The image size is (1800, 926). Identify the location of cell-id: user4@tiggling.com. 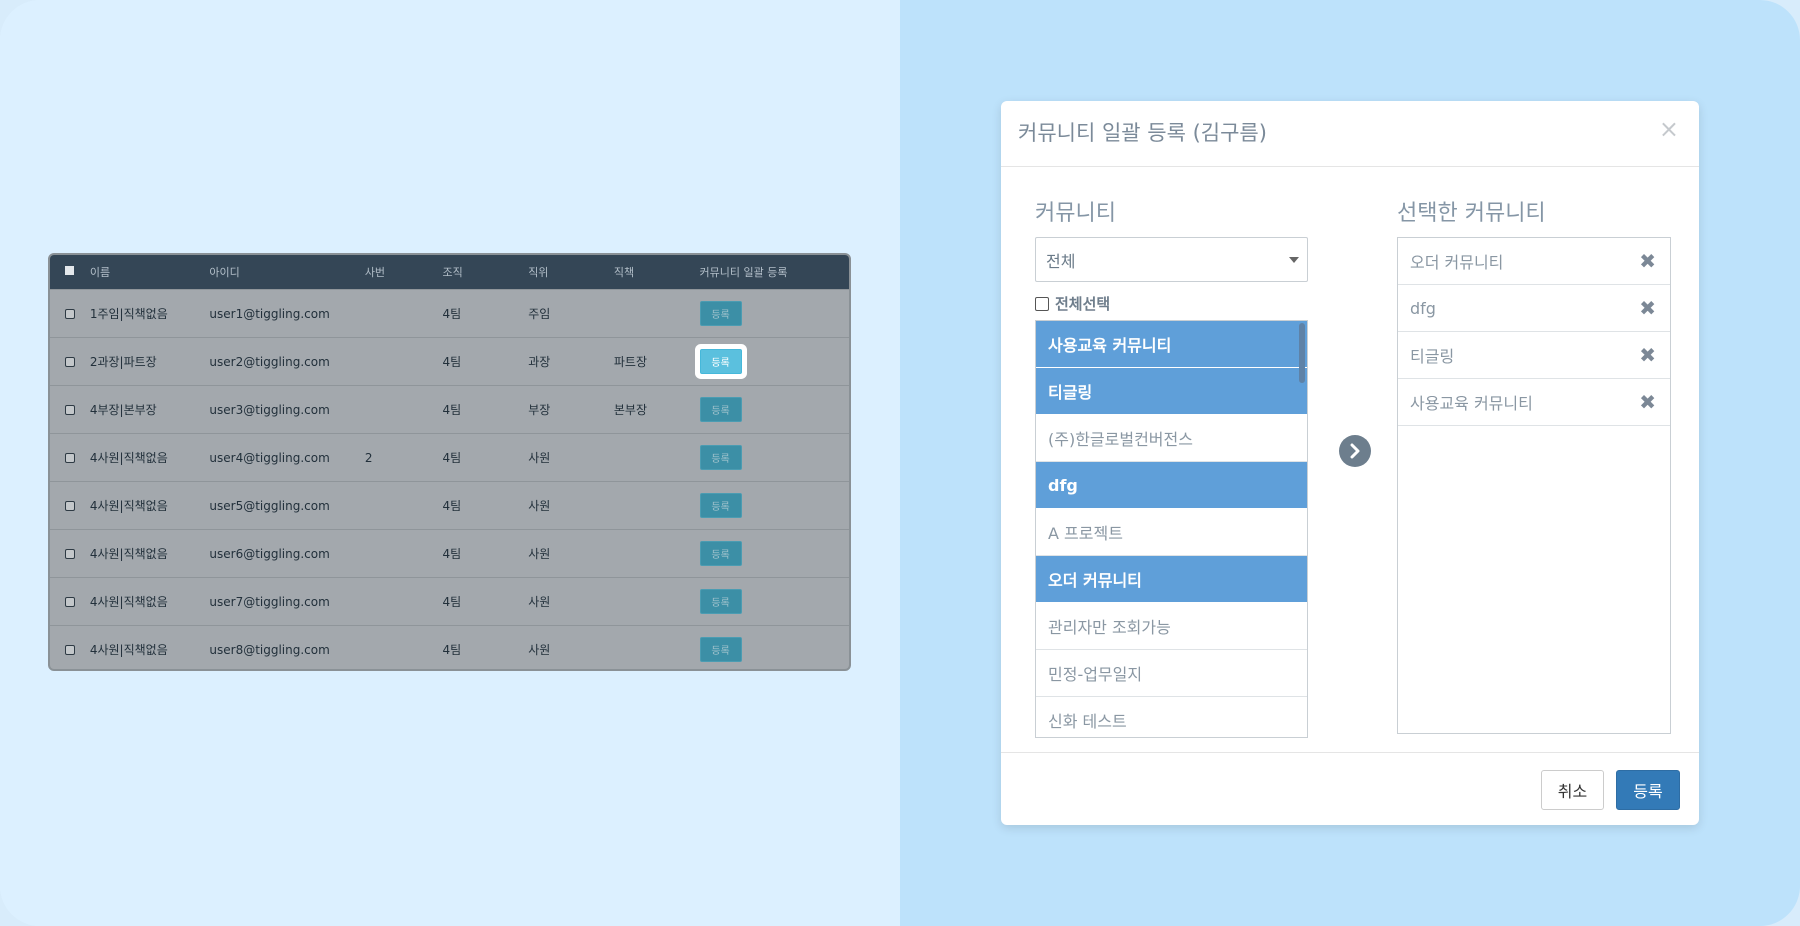
(269, 457).